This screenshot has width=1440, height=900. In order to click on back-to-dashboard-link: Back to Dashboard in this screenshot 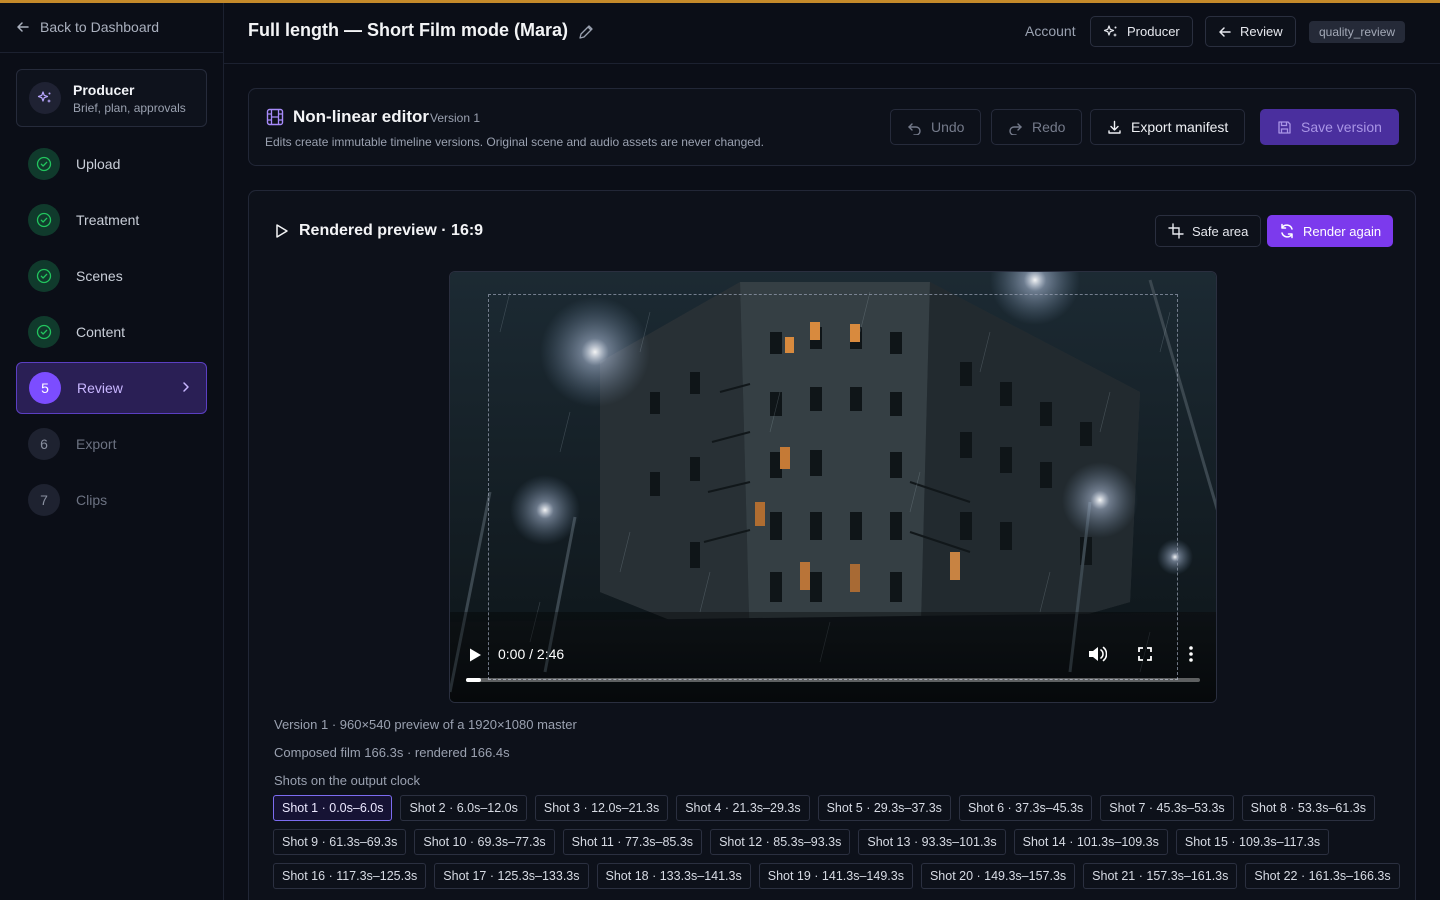, I will do `click(87, 27)`.